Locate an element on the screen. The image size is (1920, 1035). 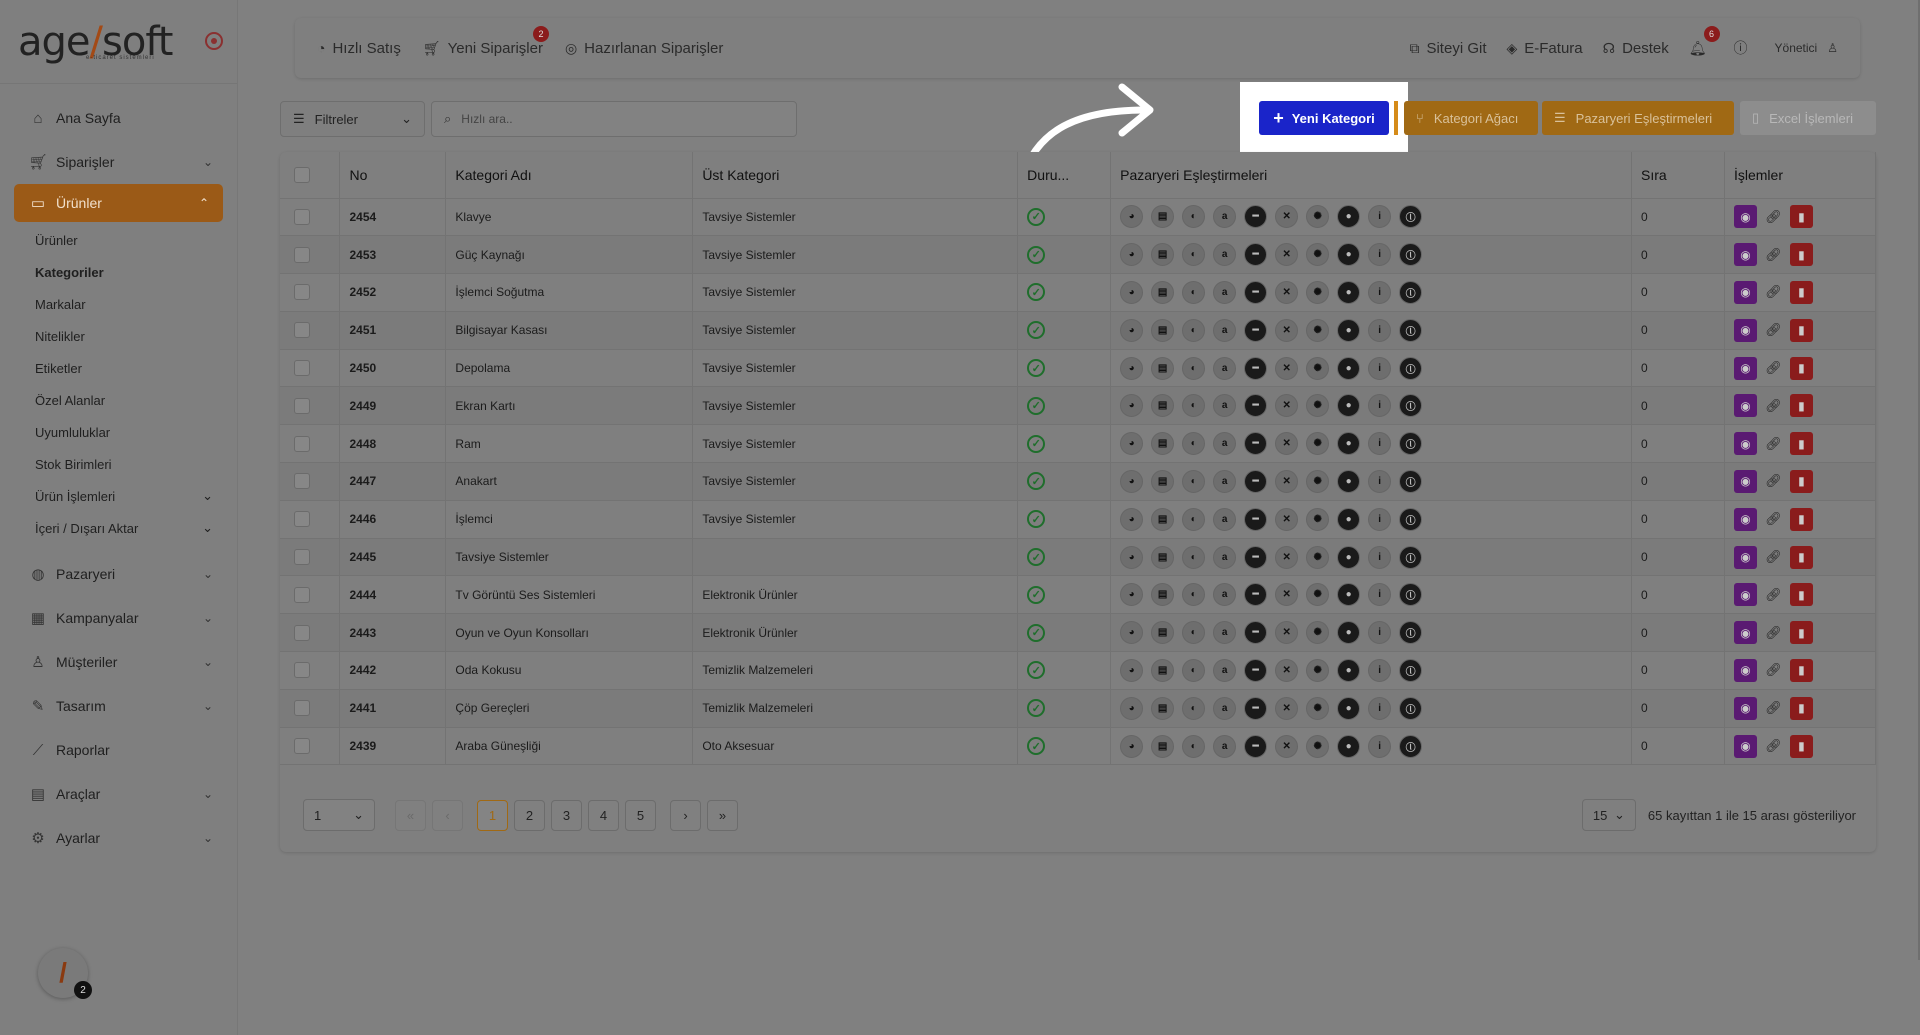
header-parent-category: Üst Kategori is located at coordinates (855, 175).